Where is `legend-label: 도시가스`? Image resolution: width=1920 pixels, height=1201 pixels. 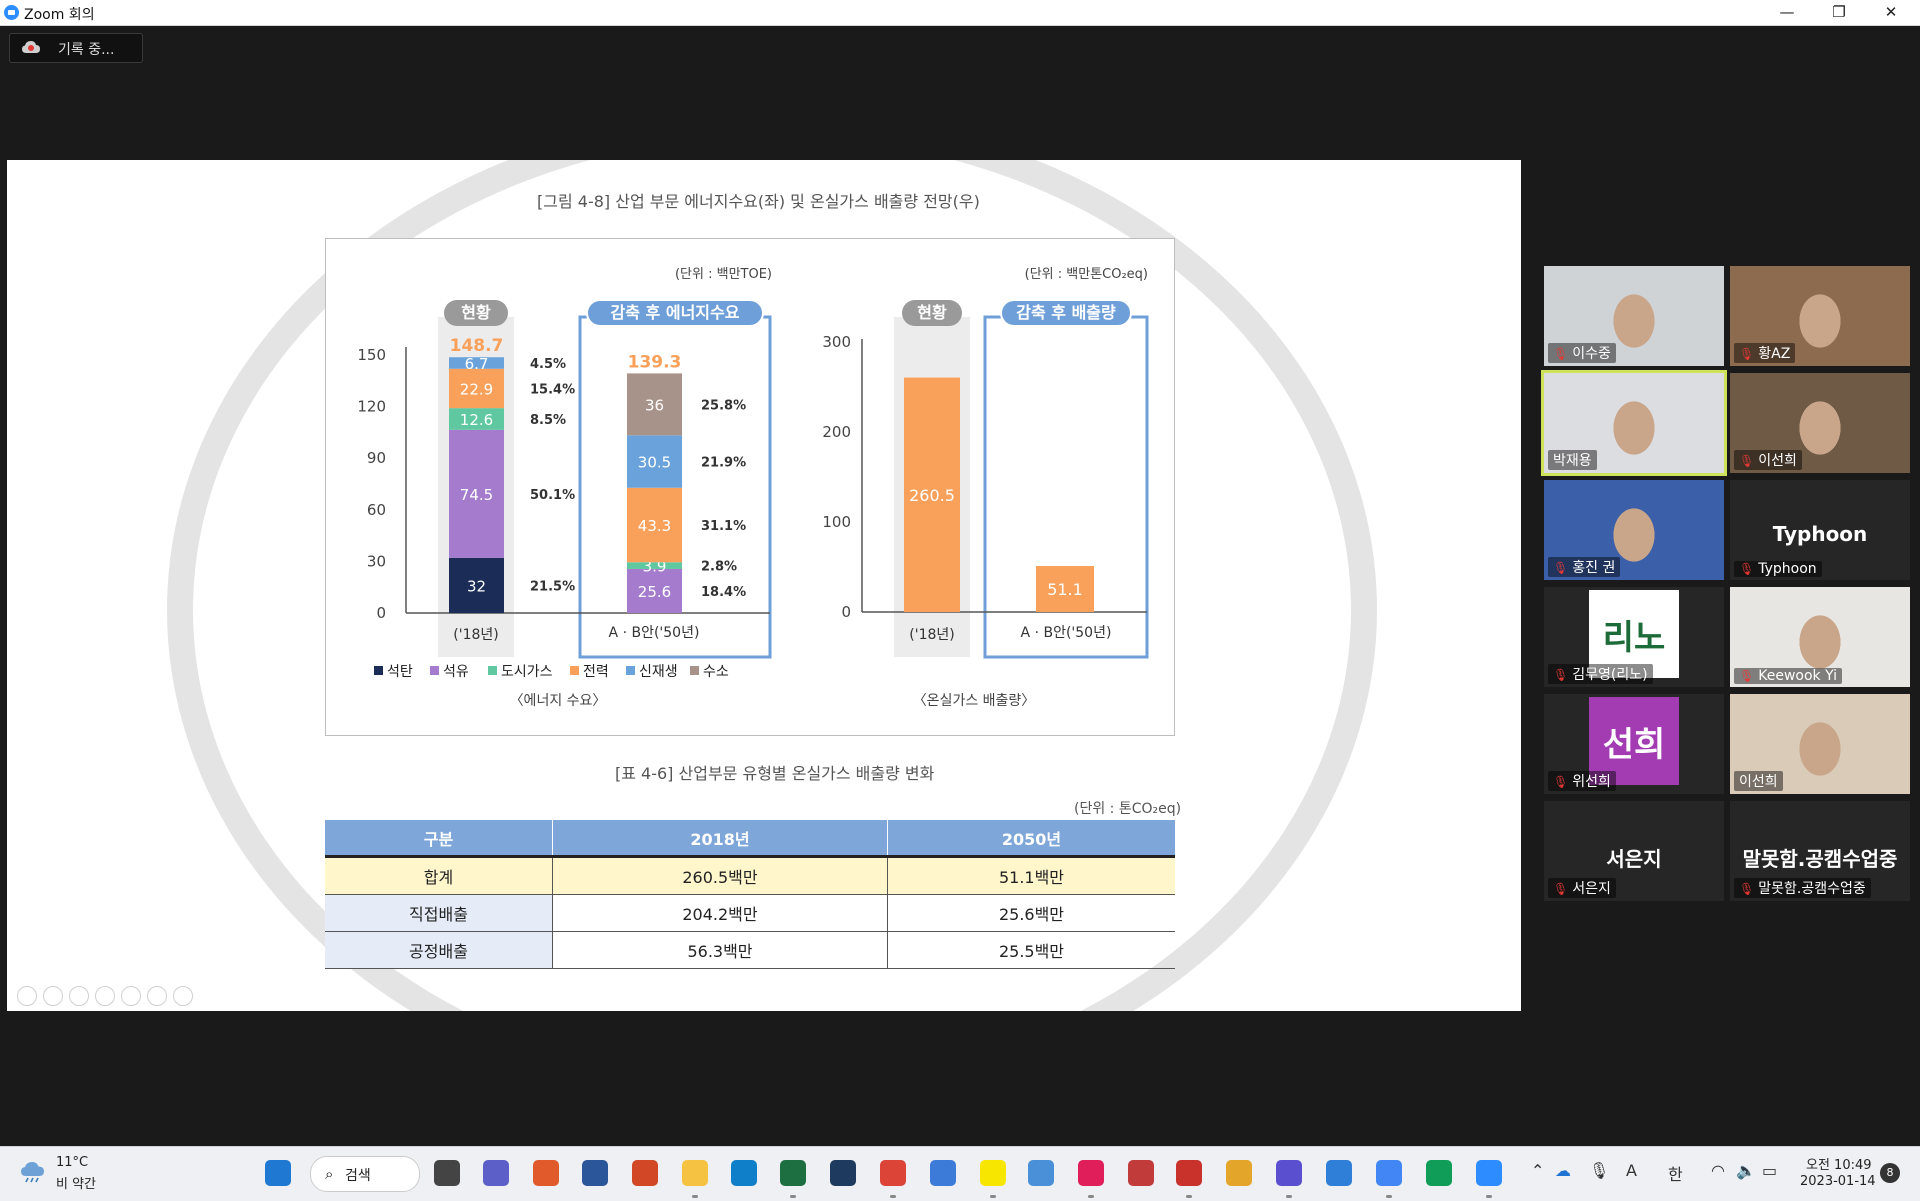 legend-label: 도시가스 is located at coordinates (527, 672).